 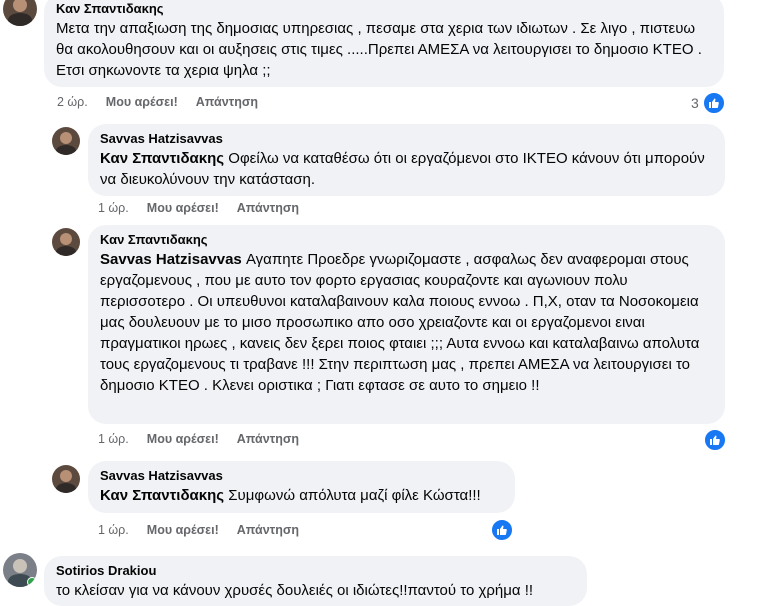 I want to click on reaction-badge: 3, so click(x=708, y=103).